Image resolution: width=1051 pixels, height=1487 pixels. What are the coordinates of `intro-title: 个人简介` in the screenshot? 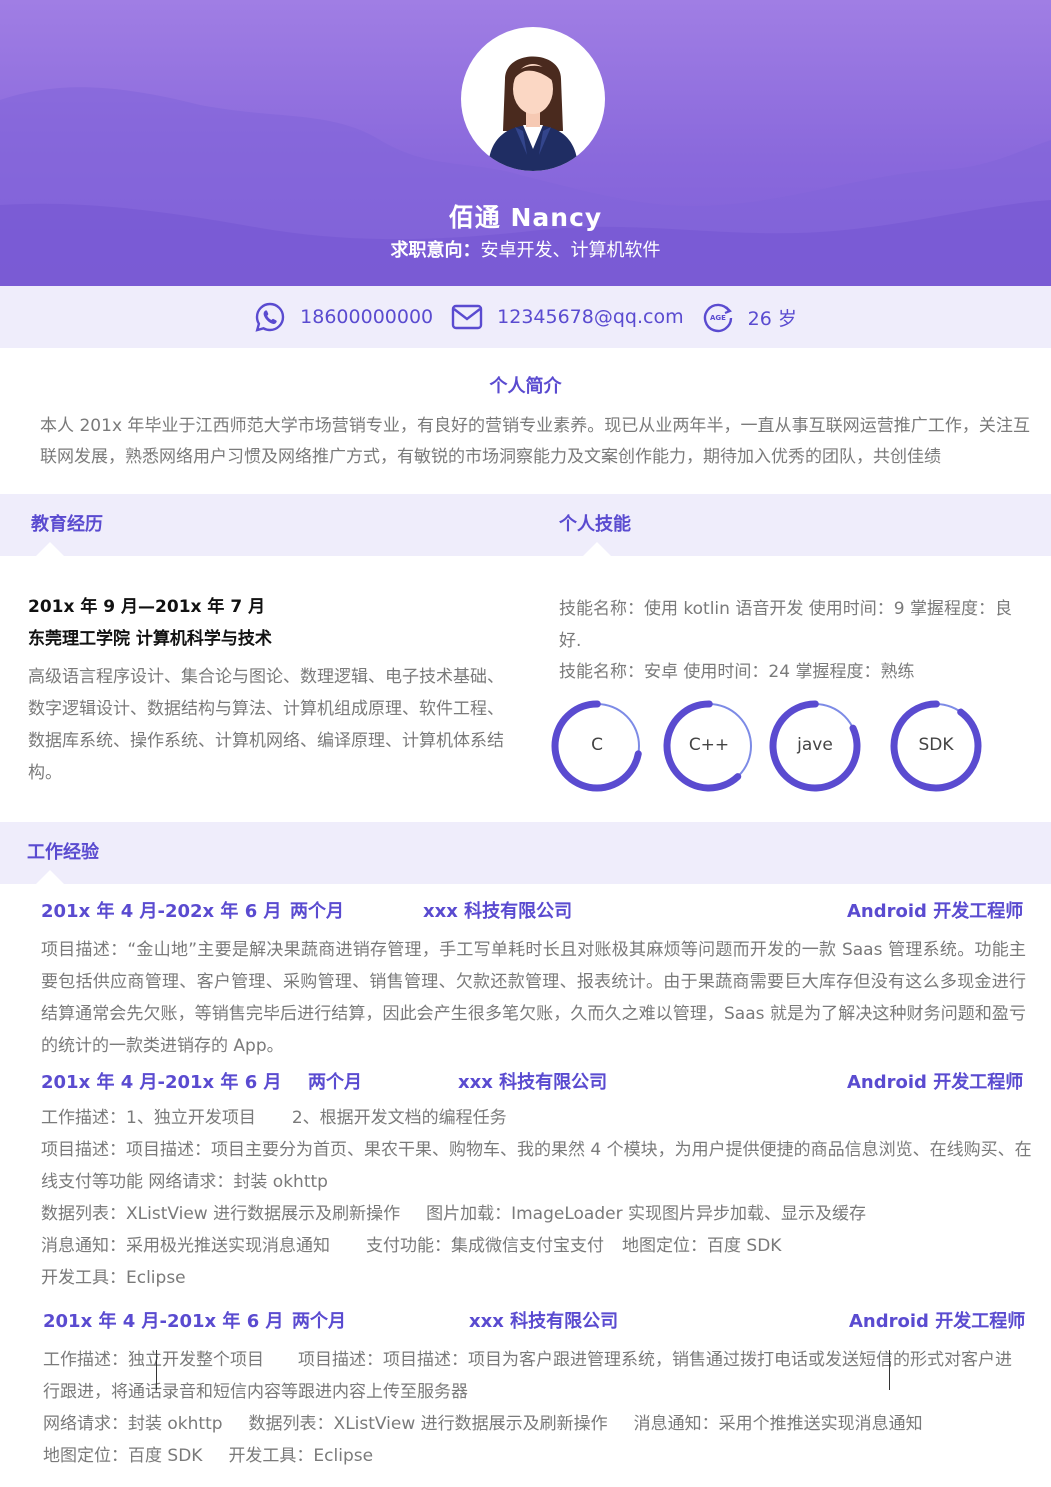 It's located at (525, 386).